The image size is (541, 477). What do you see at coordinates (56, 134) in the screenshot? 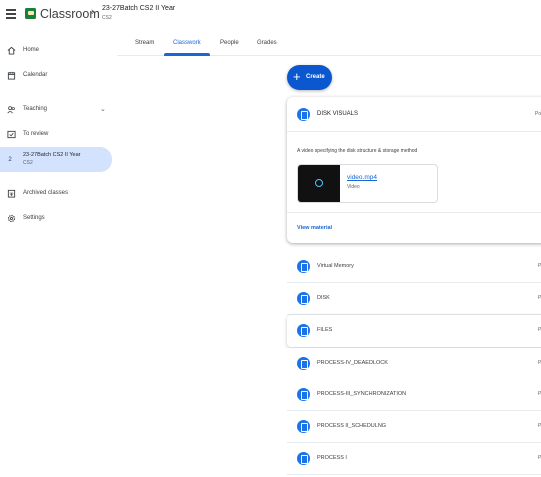
I see `sidebar-item-to-review: To review` at bounding box center [56, 134].